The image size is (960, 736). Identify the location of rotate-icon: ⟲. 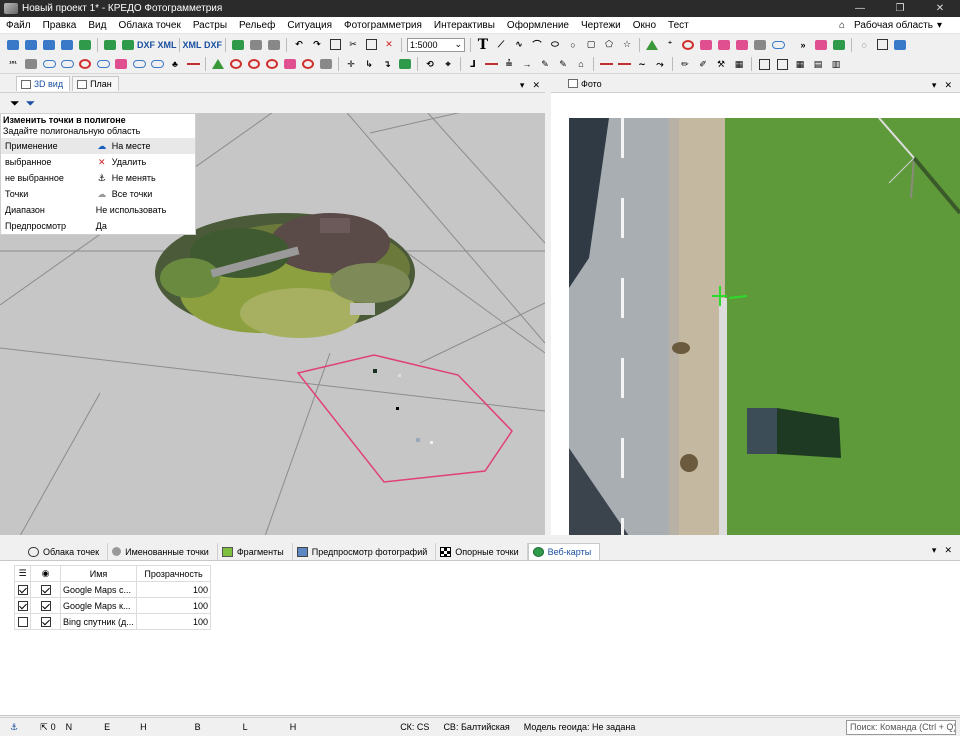
(430, 64).